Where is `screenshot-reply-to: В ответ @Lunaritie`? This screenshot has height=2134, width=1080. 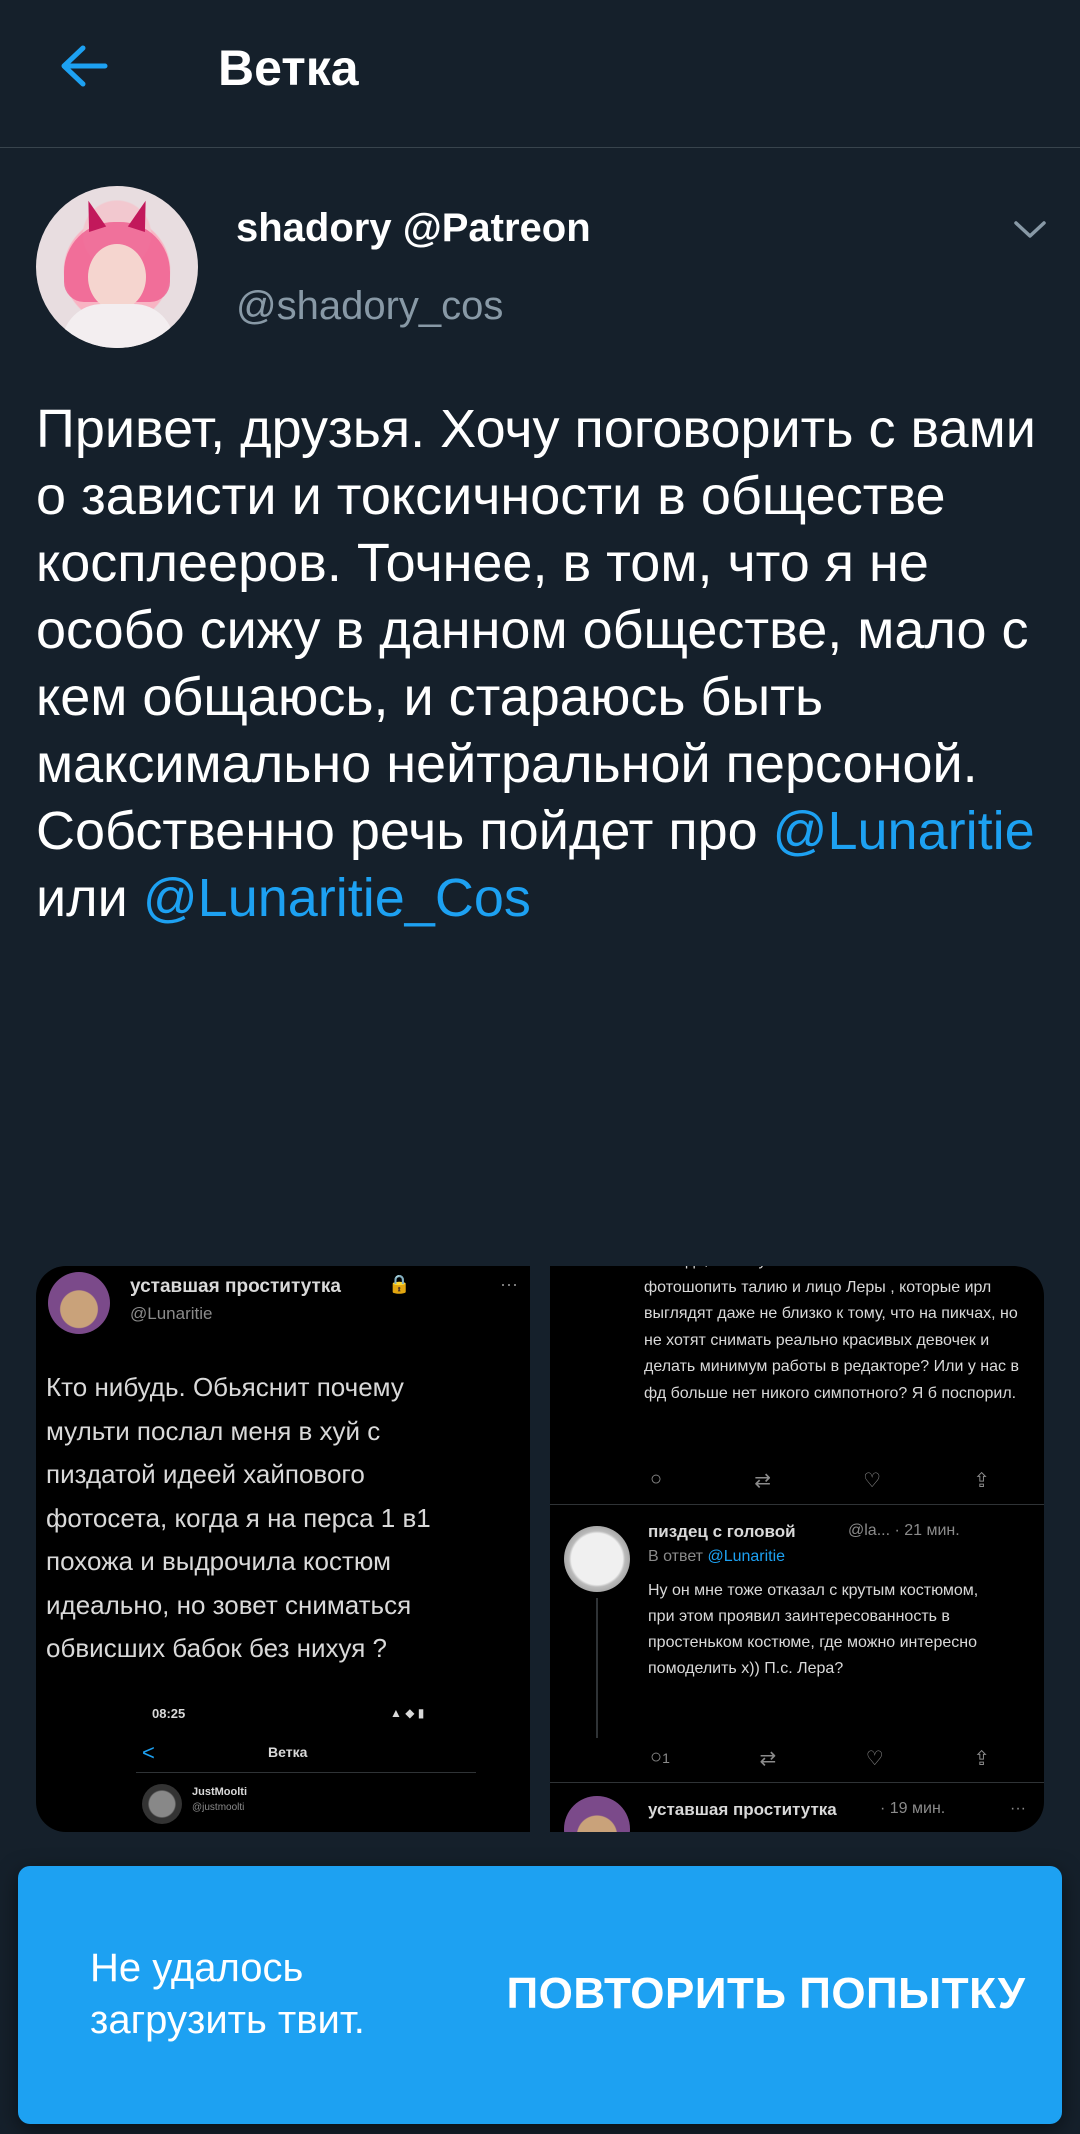
screenshot-reply-to: В ответ @Lunaritie is located at coordinates (716, 1557).